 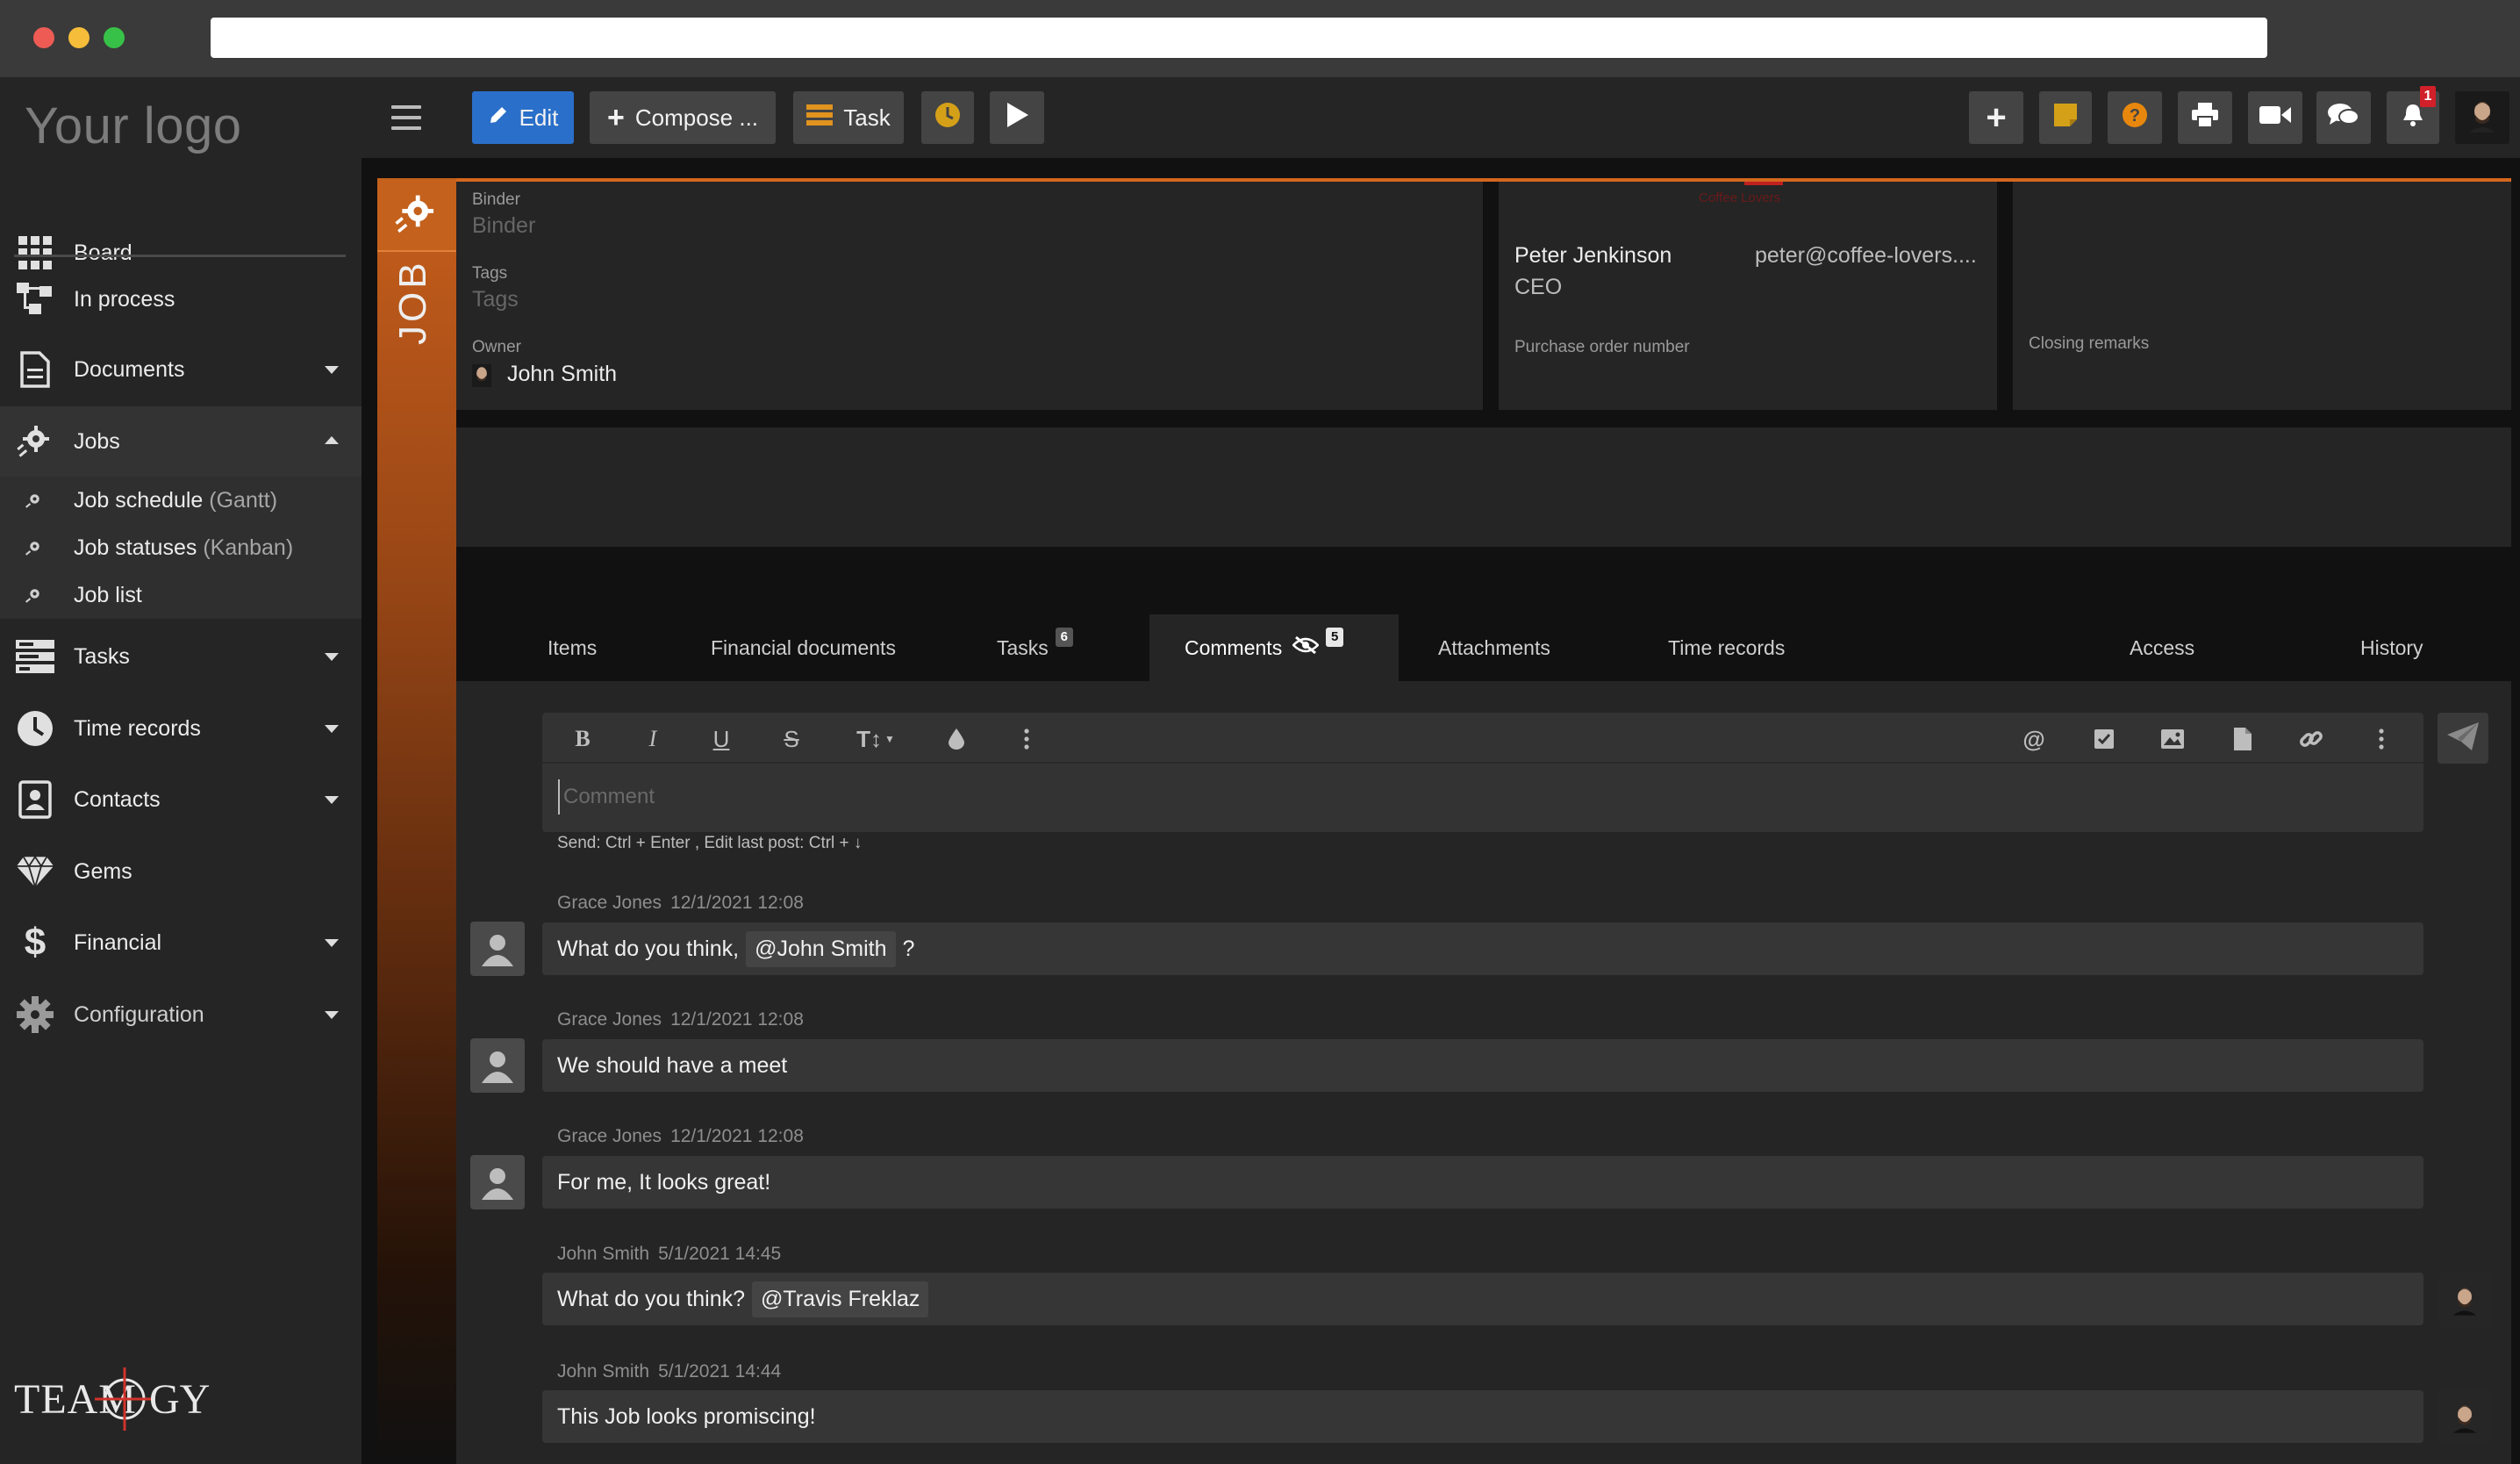 I want to click on timer-button, so click(x=947, y=117).